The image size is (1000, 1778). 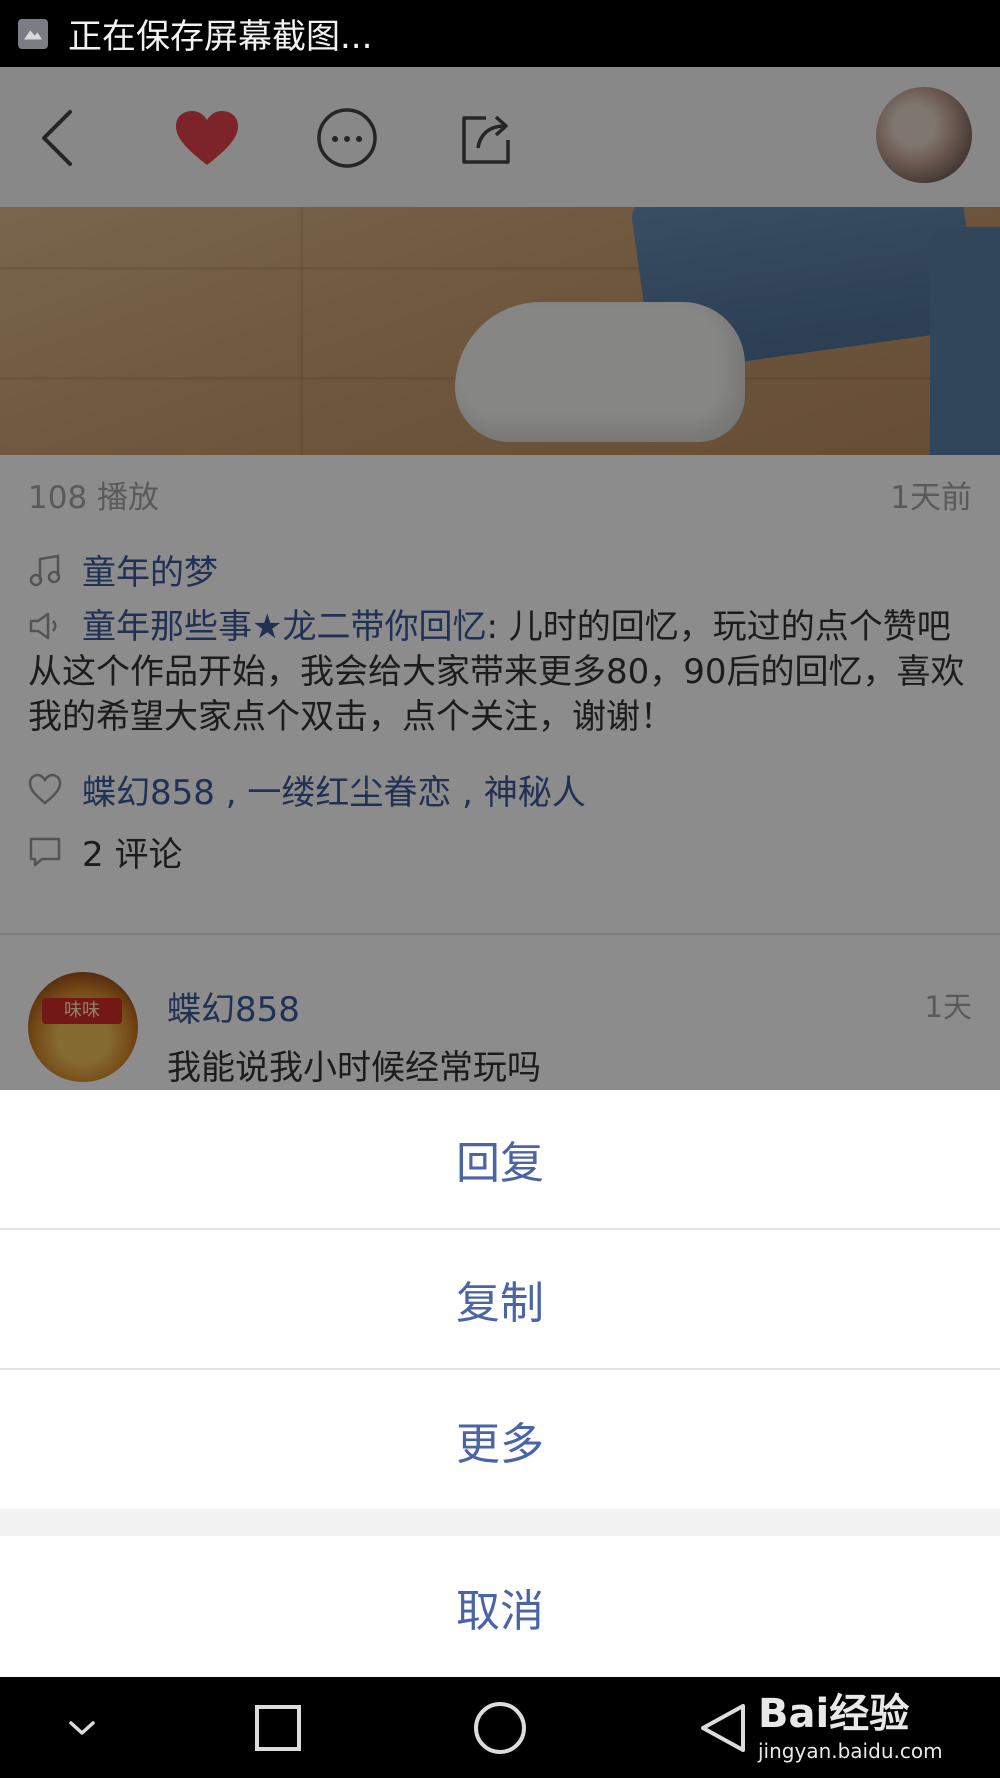 I want to click on circle-icon, so click(x=500, y=1727).